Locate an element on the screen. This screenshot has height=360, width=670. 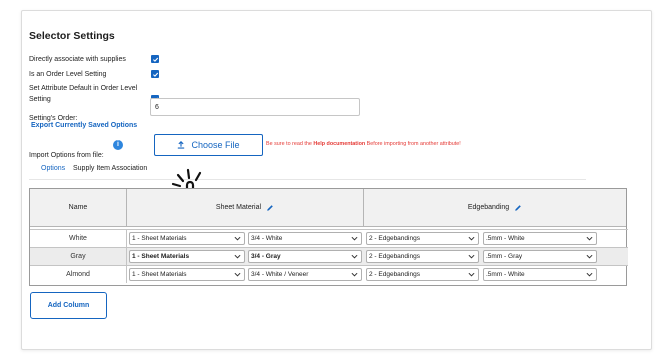
add-column-button: Add Column is located at coordinates (68, 305).